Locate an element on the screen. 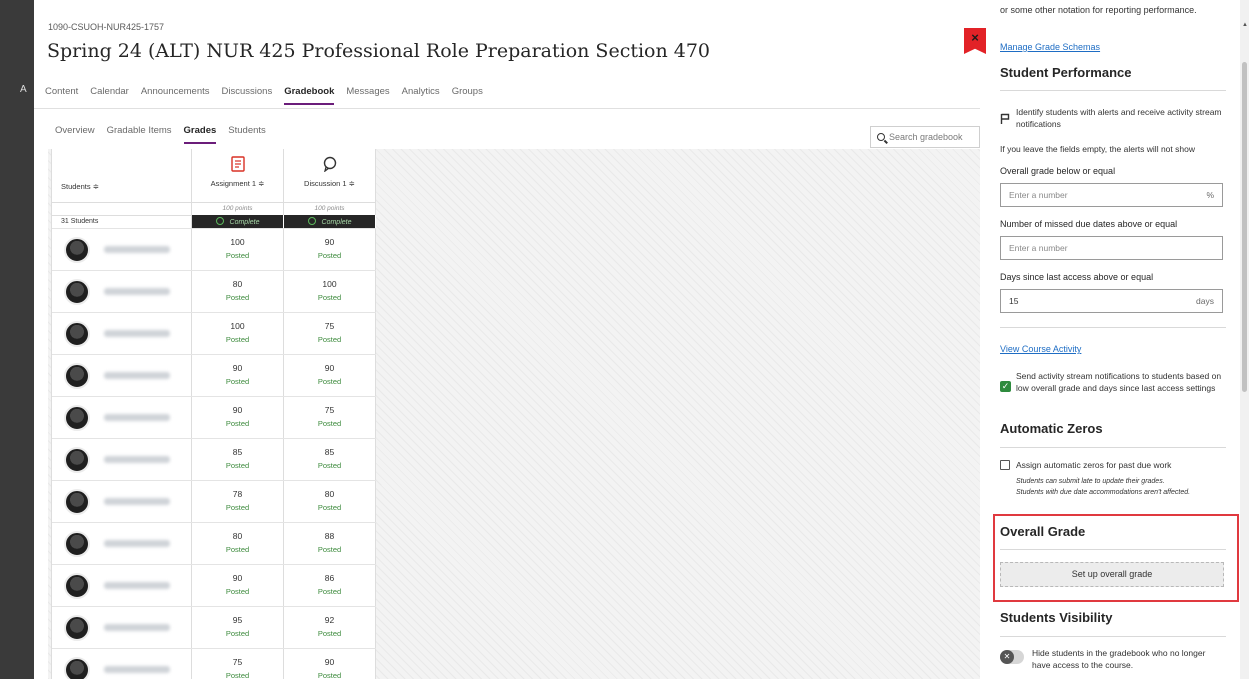  search-gradebook-input: Search gradebook is located at coordinates (925, 137).